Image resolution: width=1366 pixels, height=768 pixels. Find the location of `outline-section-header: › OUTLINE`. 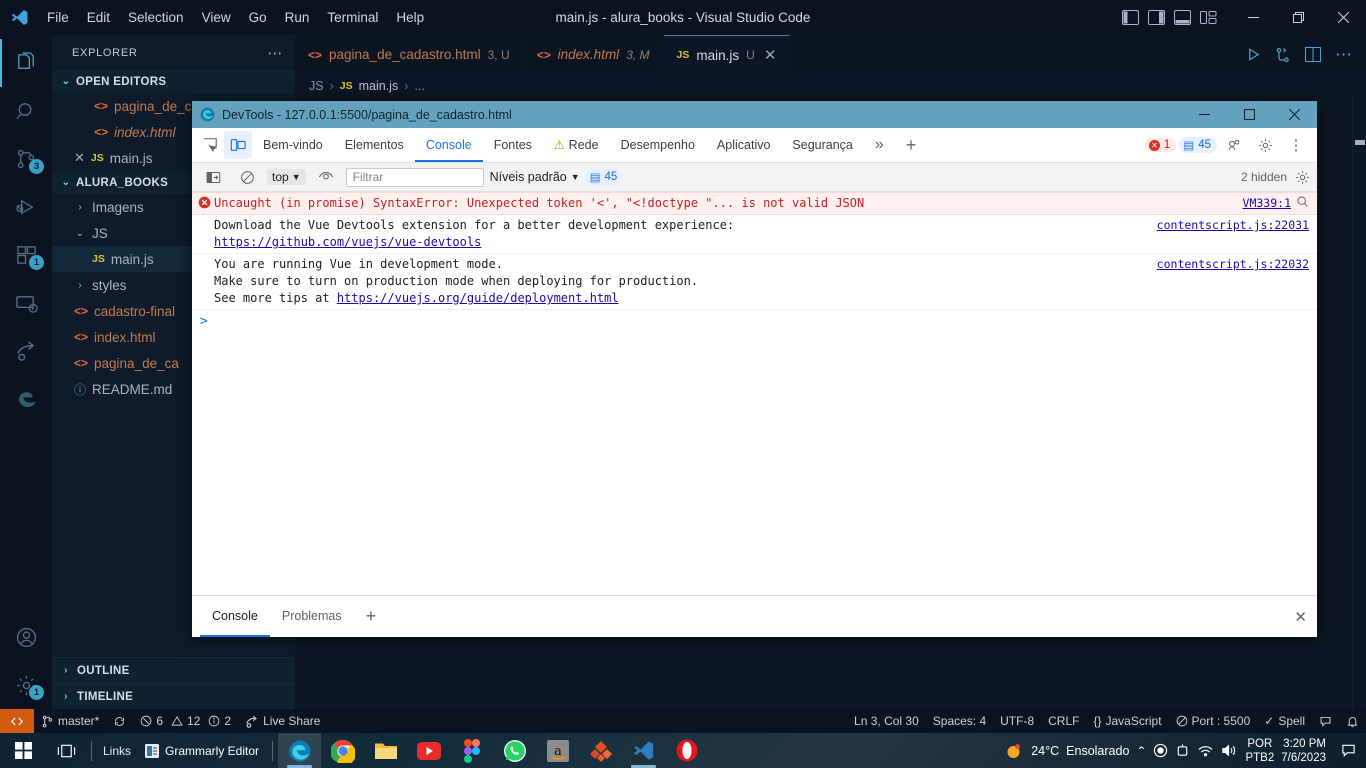

outline-section-header: › OUTLINE is located at coordinates (173, 670).